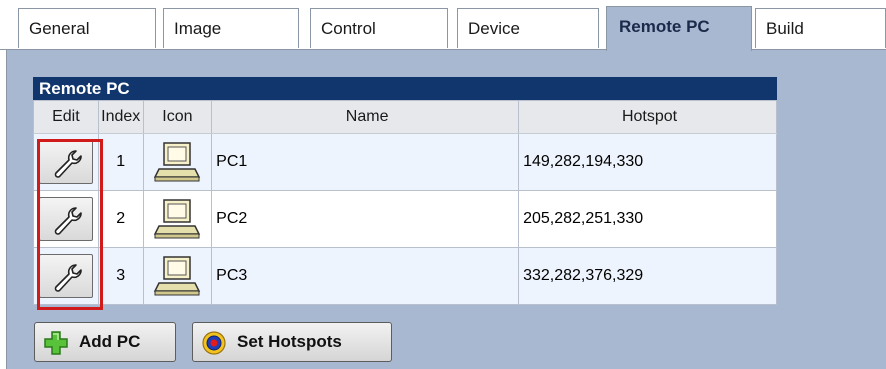  Describe the element at coordinates (110, 341) in the screenshot. I see `add-pc-label: Add PC` at that location.